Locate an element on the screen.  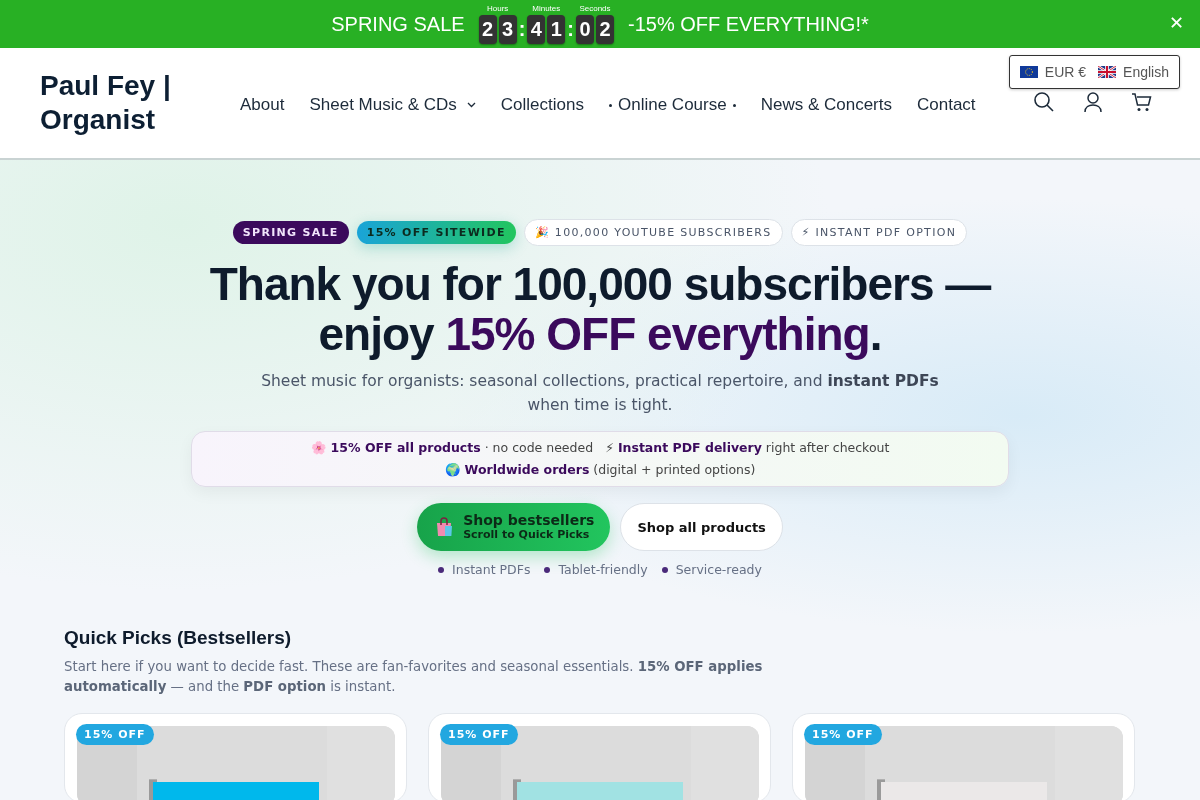
nav-link: Contact is located at coordinates (946, 105).